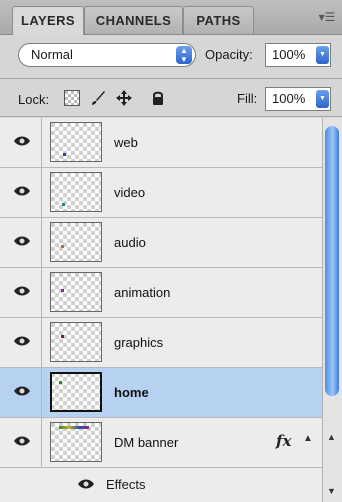 This screenshot has width=342, height=502. I want to click on layer-name: video, so click(130, 192).